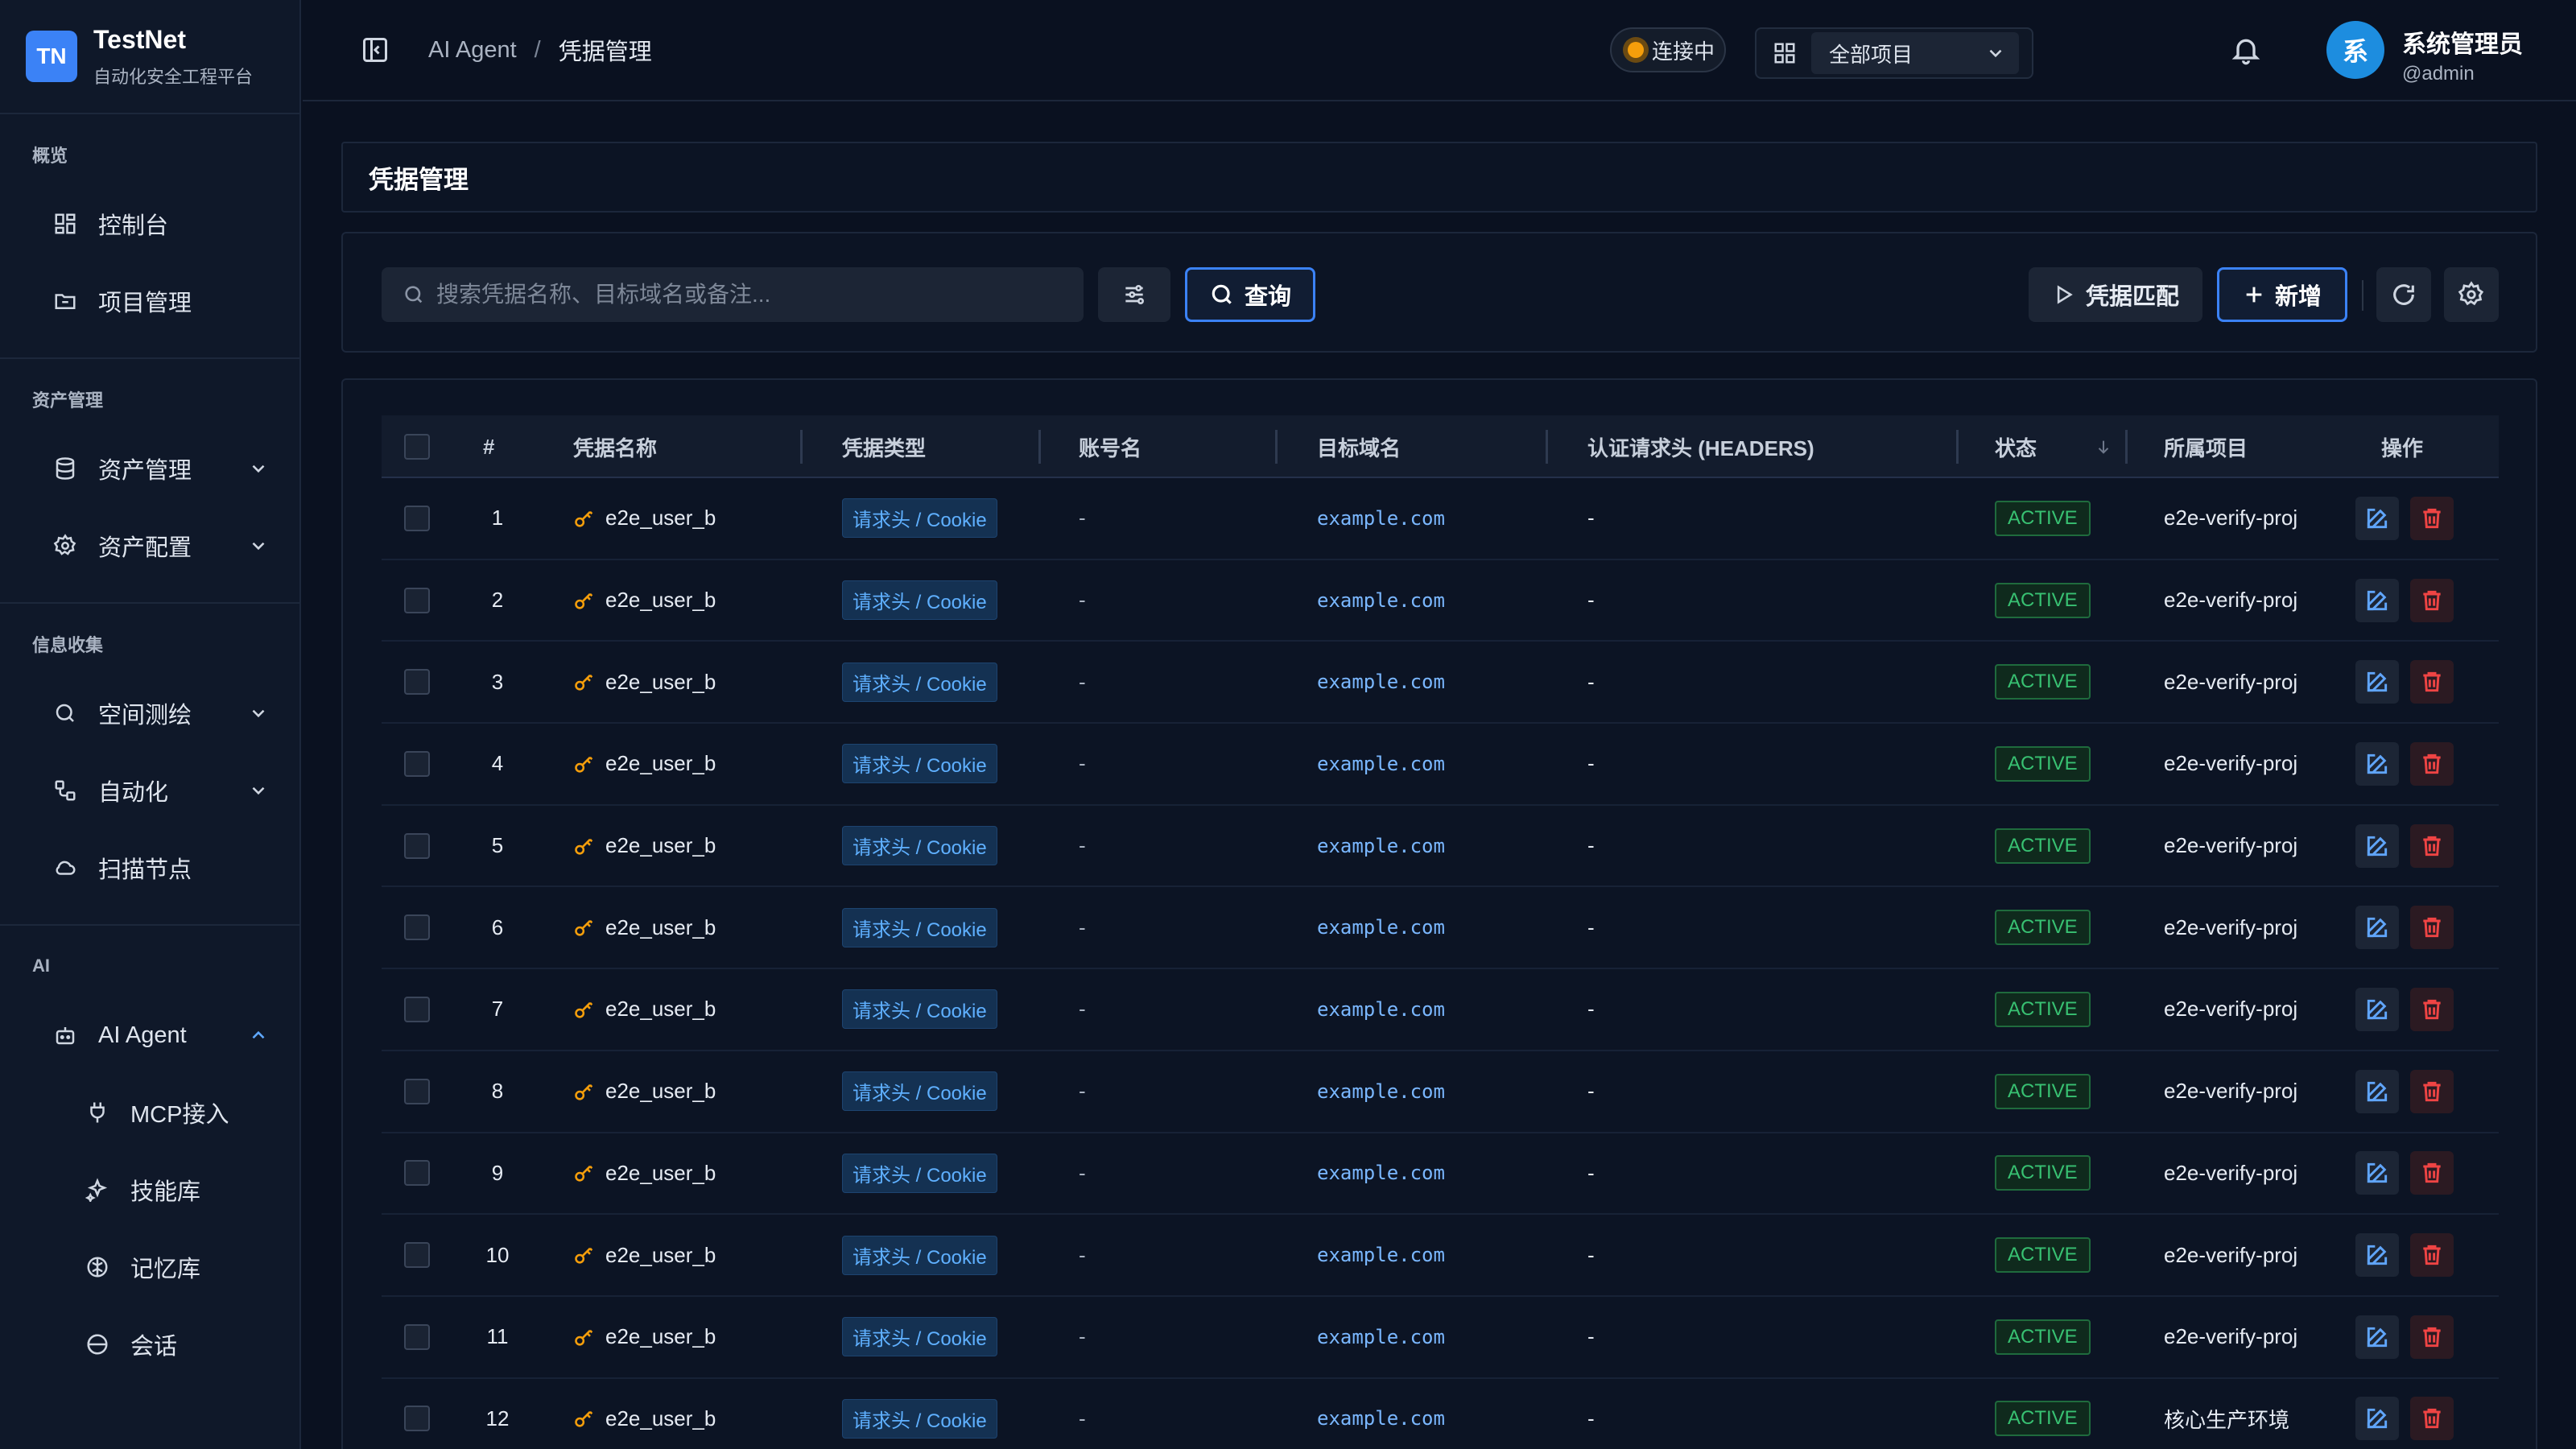 The width and height of the screenshot is (2576, 1449). Describe the element at coordinates (1134, 294) in the screenshot. I see `filter-button` at that location.